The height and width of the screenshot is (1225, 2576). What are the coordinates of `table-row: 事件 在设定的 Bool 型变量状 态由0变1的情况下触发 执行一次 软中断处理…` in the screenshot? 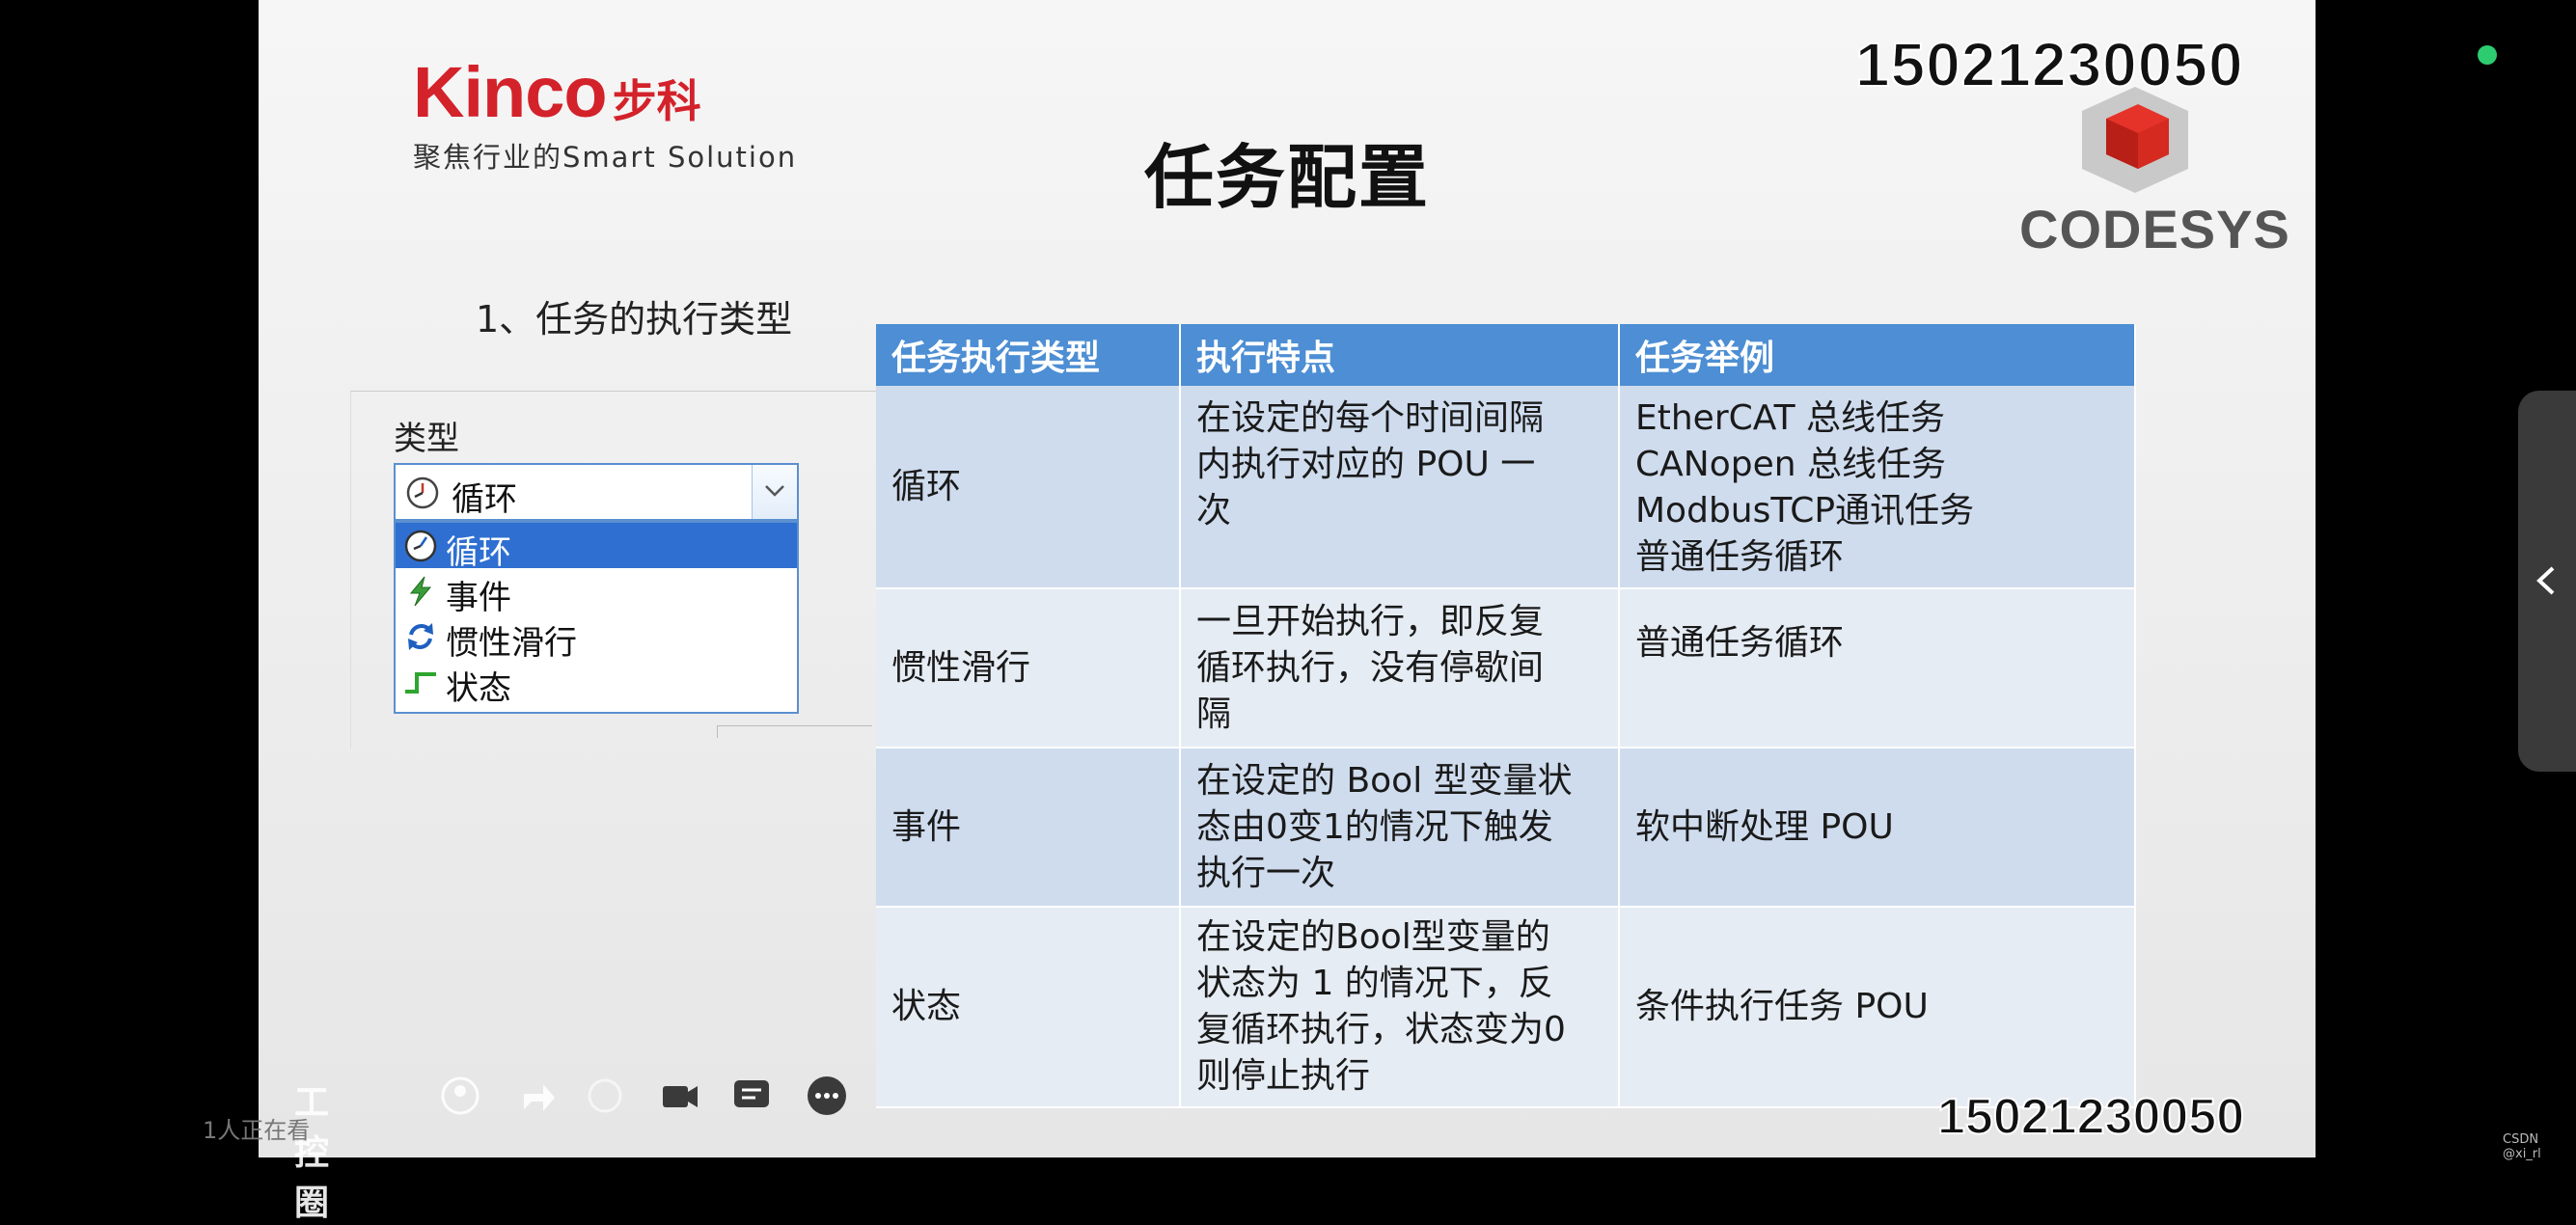 It's located at (1506, 828).